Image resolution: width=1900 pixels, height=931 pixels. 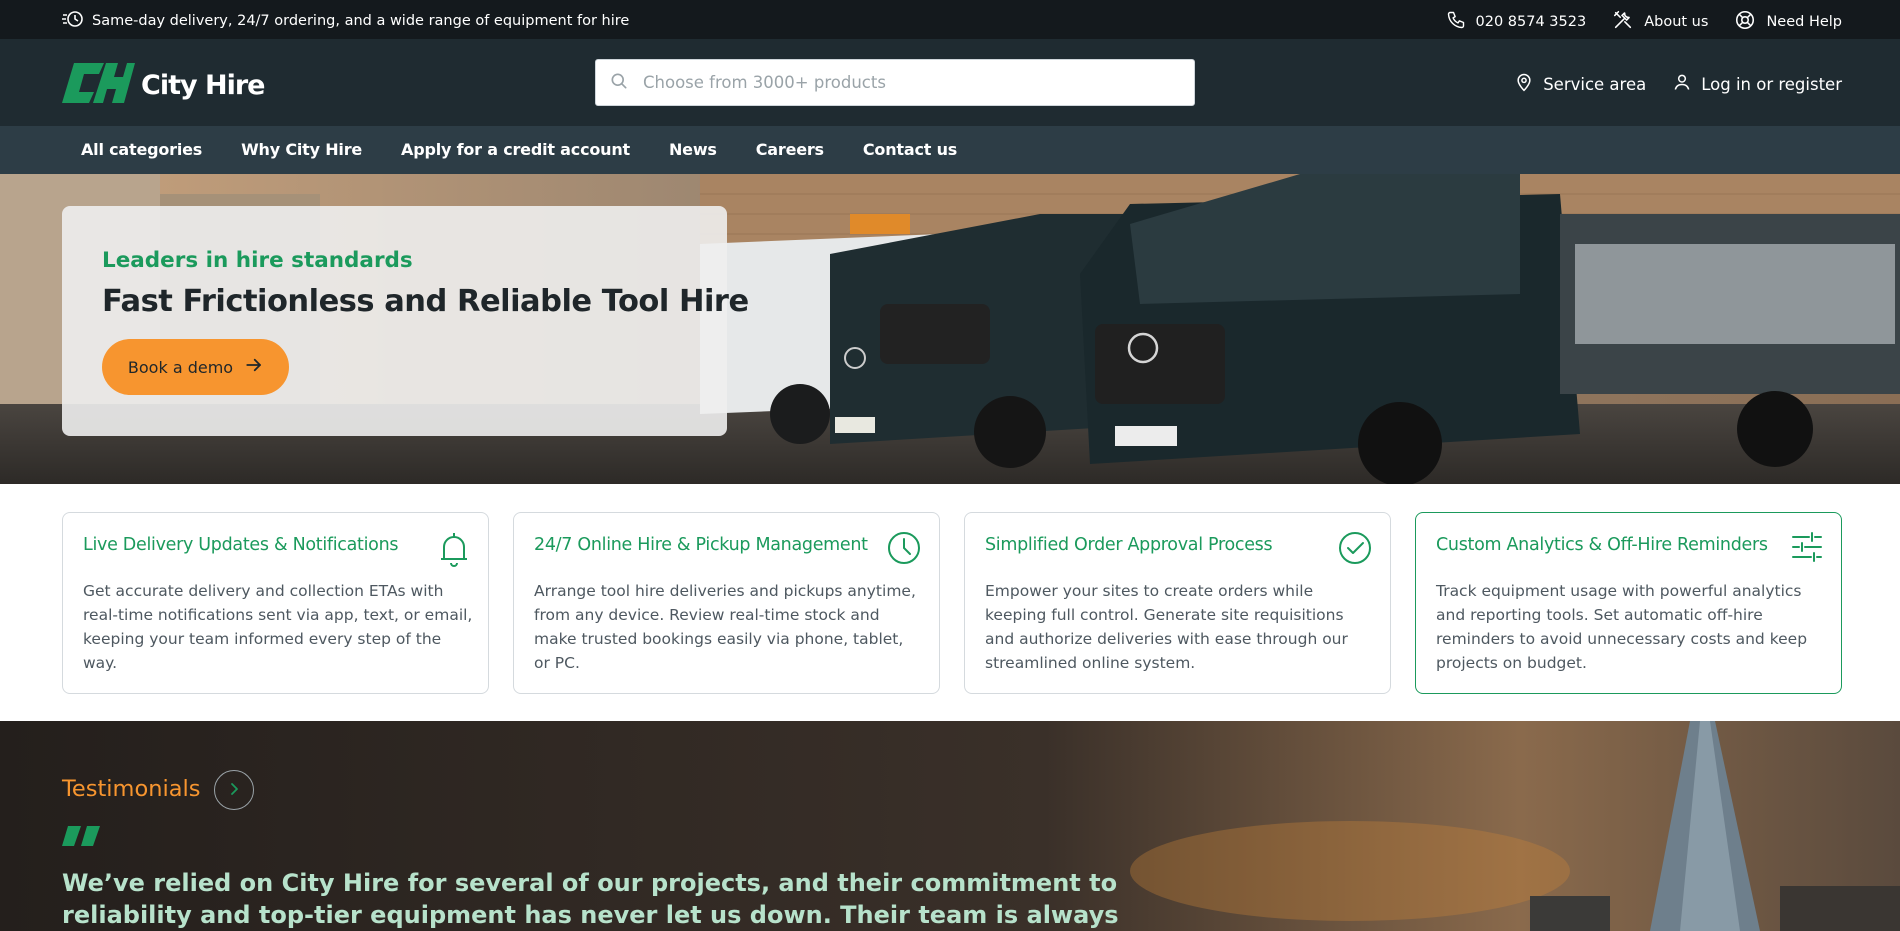 I want to click on chevron-right-icon, so click(x=234, y=790).